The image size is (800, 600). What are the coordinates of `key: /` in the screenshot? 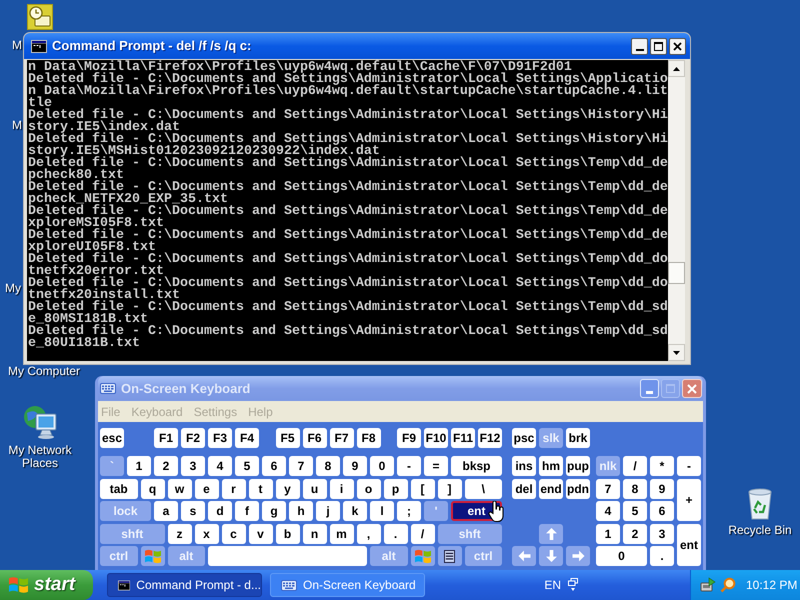 It's located at (635, 466).